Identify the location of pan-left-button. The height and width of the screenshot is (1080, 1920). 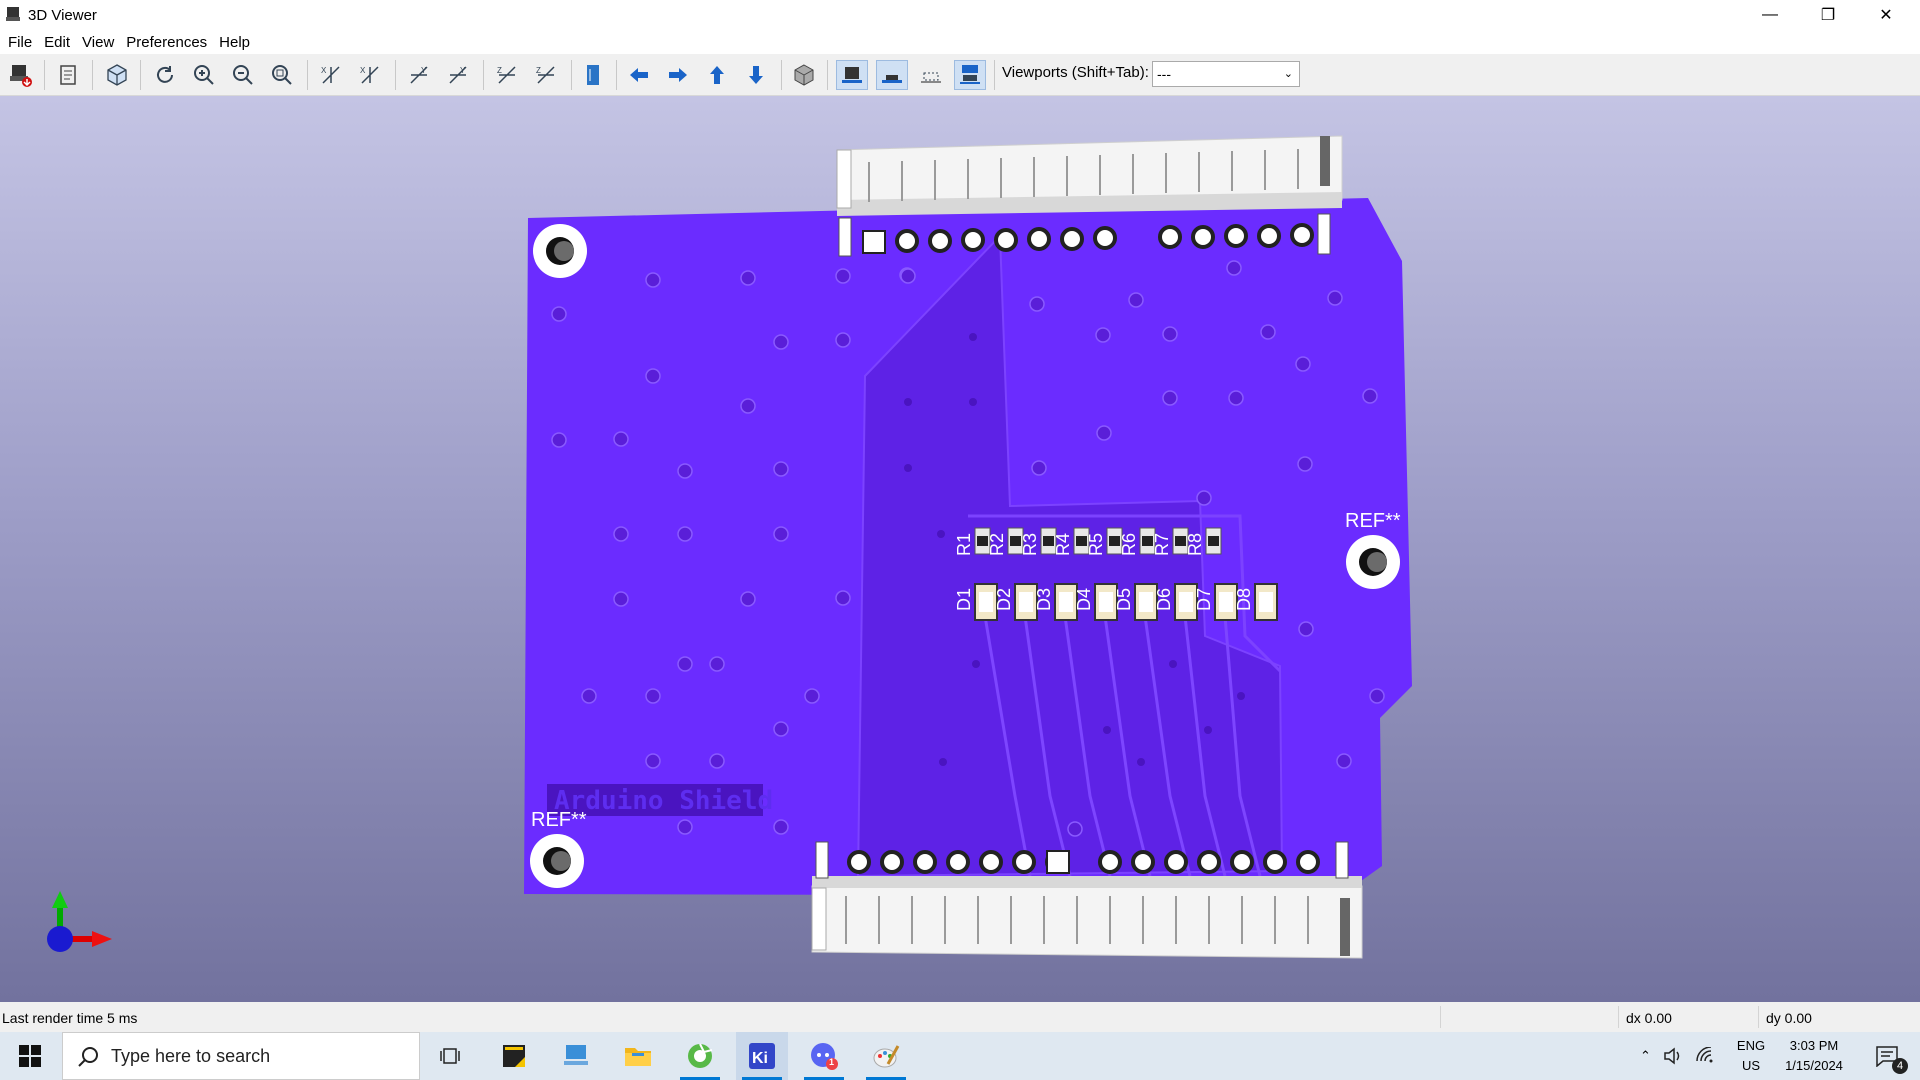
(639, 75).